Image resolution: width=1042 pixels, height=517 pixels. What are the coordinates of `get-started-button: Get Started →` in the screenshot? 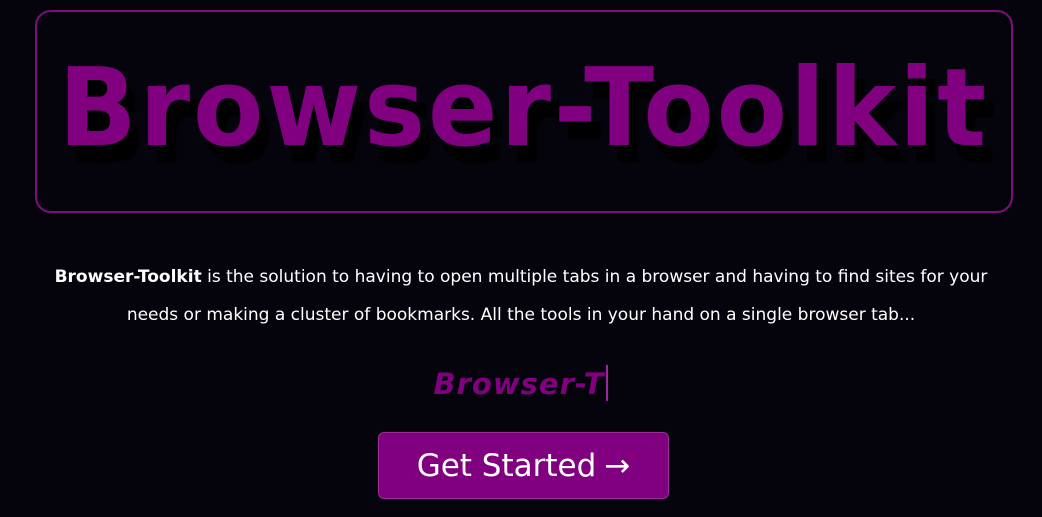 It's located at (523, 465).